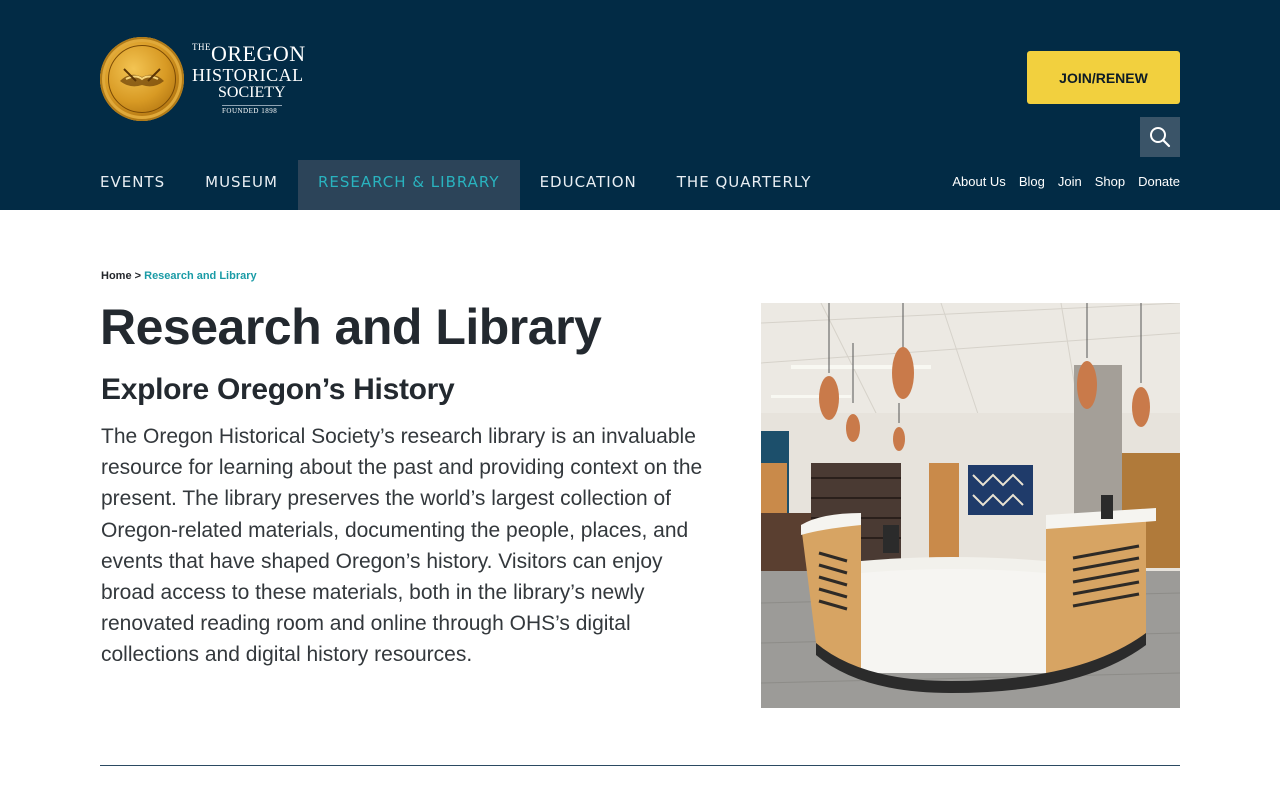 The image size is (1280, 800). I want to click on logo-the: THE, so click(201, 47).